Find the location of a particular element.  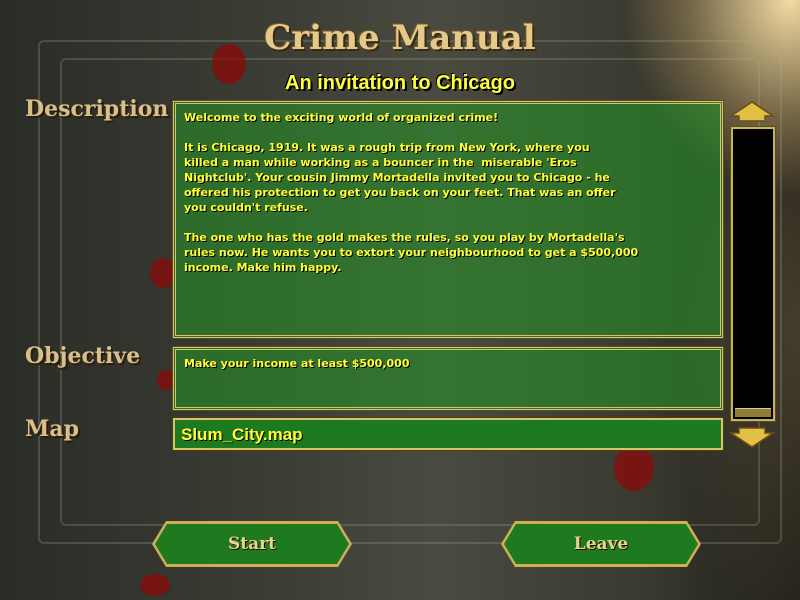

arrow-up-icon is located at coordinates (752, 111).